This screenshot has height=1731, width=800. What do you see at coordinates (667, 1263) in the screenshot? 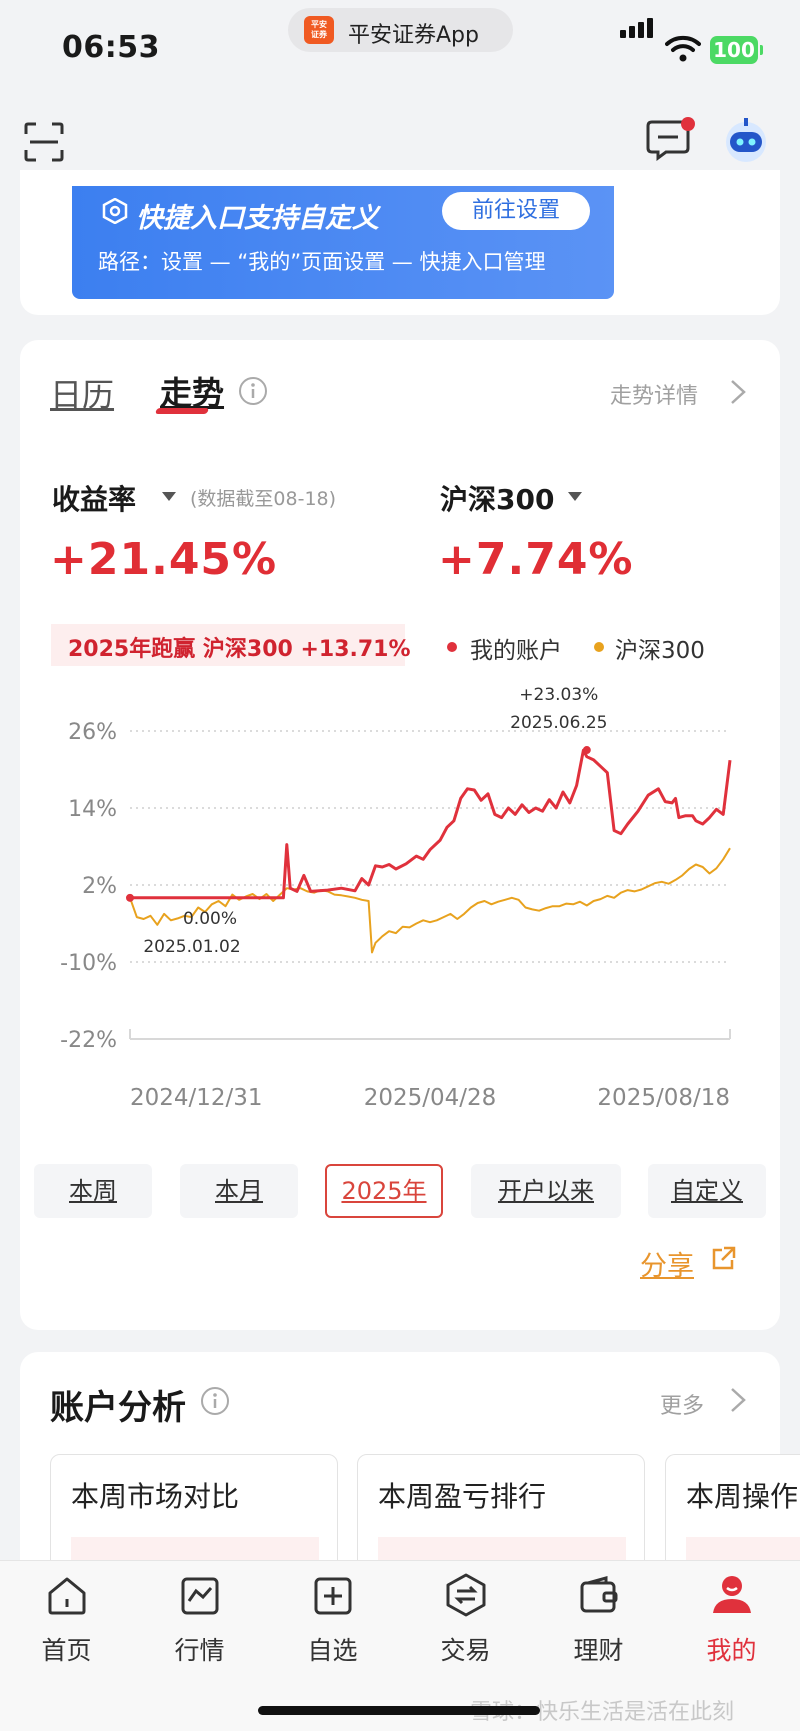
I see `share-link: 分享` at bounding box center [667, 1263].